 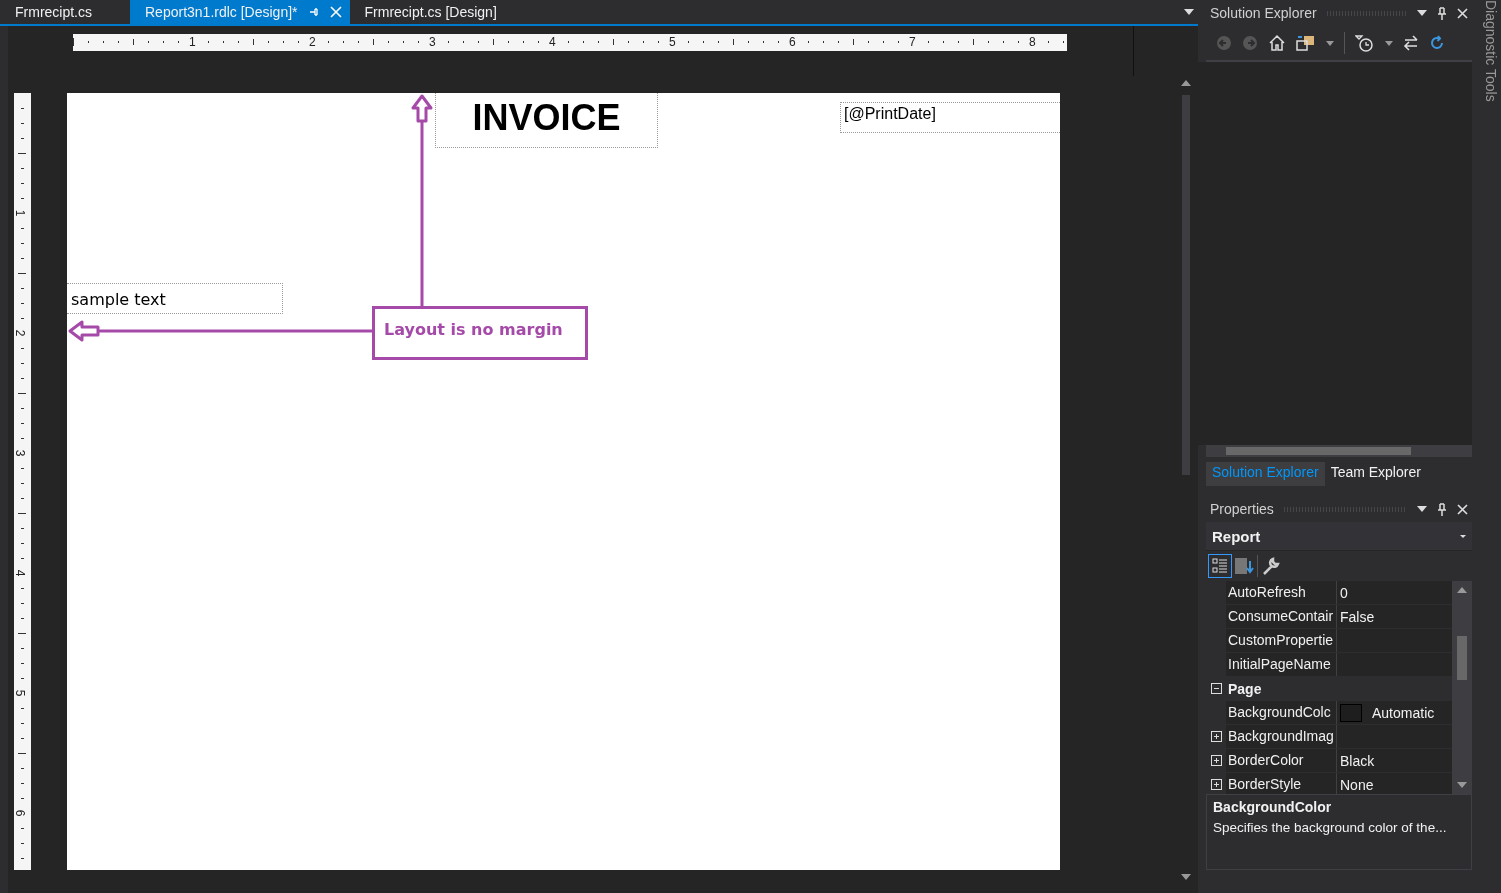 I want to click on property-name: BackgroundImag, so click(x=1281, y=736).